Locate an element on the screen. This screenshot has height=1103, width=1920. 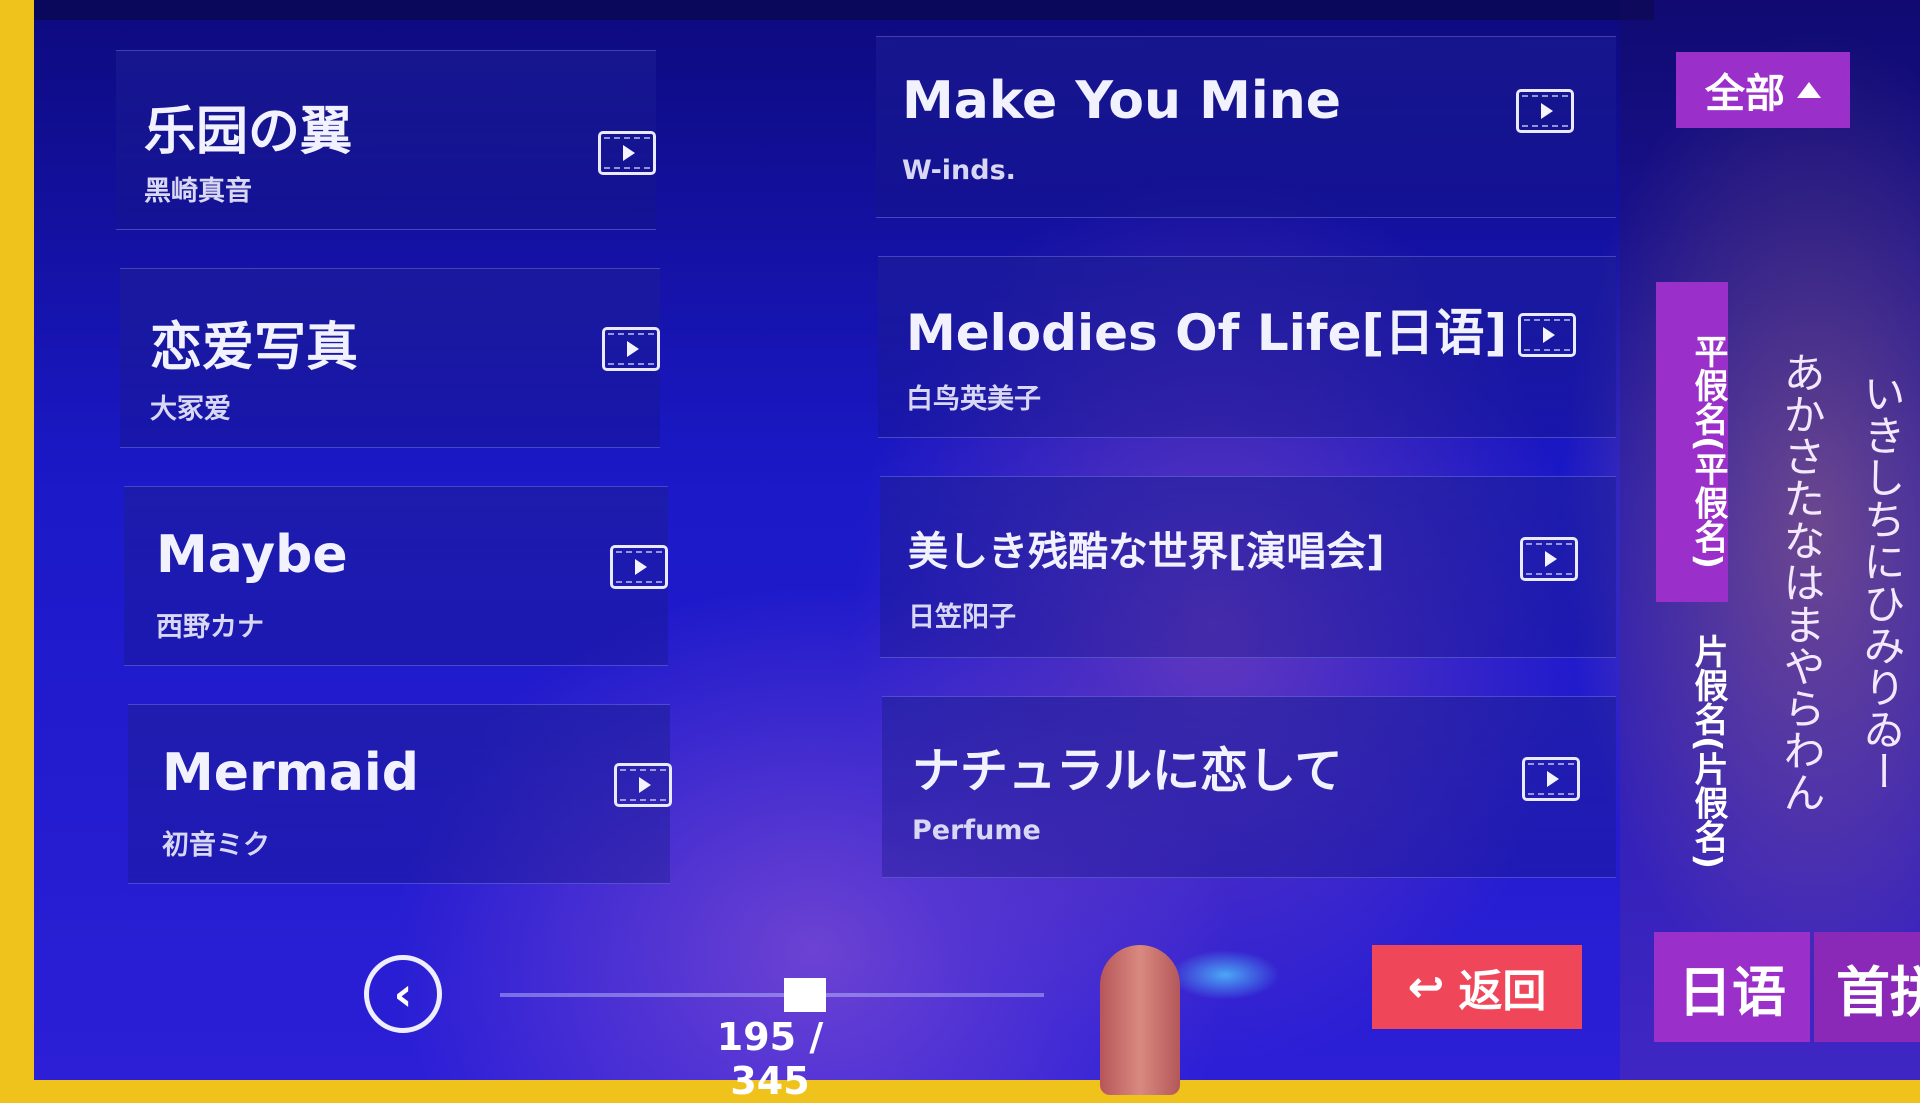
tab-japanese: 日语 is located at coordinates (1732, 987).